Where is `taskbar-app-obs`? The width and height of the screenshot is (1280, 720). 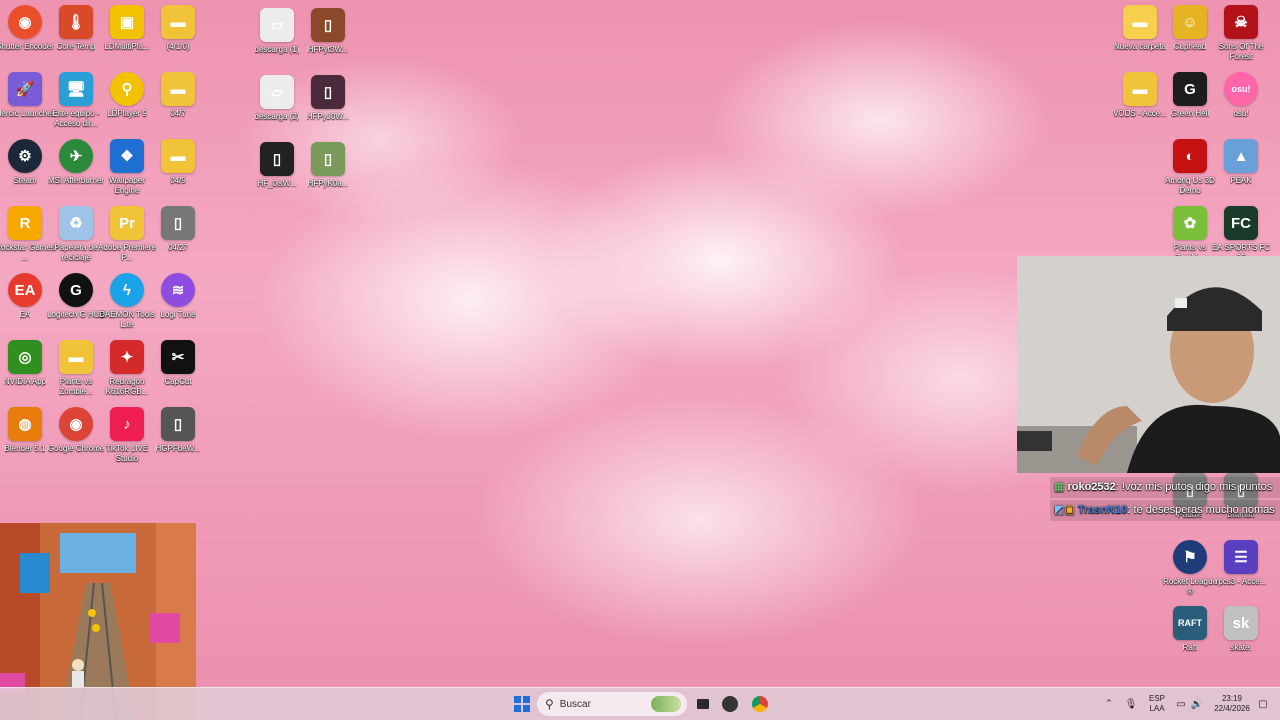 taskbar-app-obs is located at coordinates (730, 704).